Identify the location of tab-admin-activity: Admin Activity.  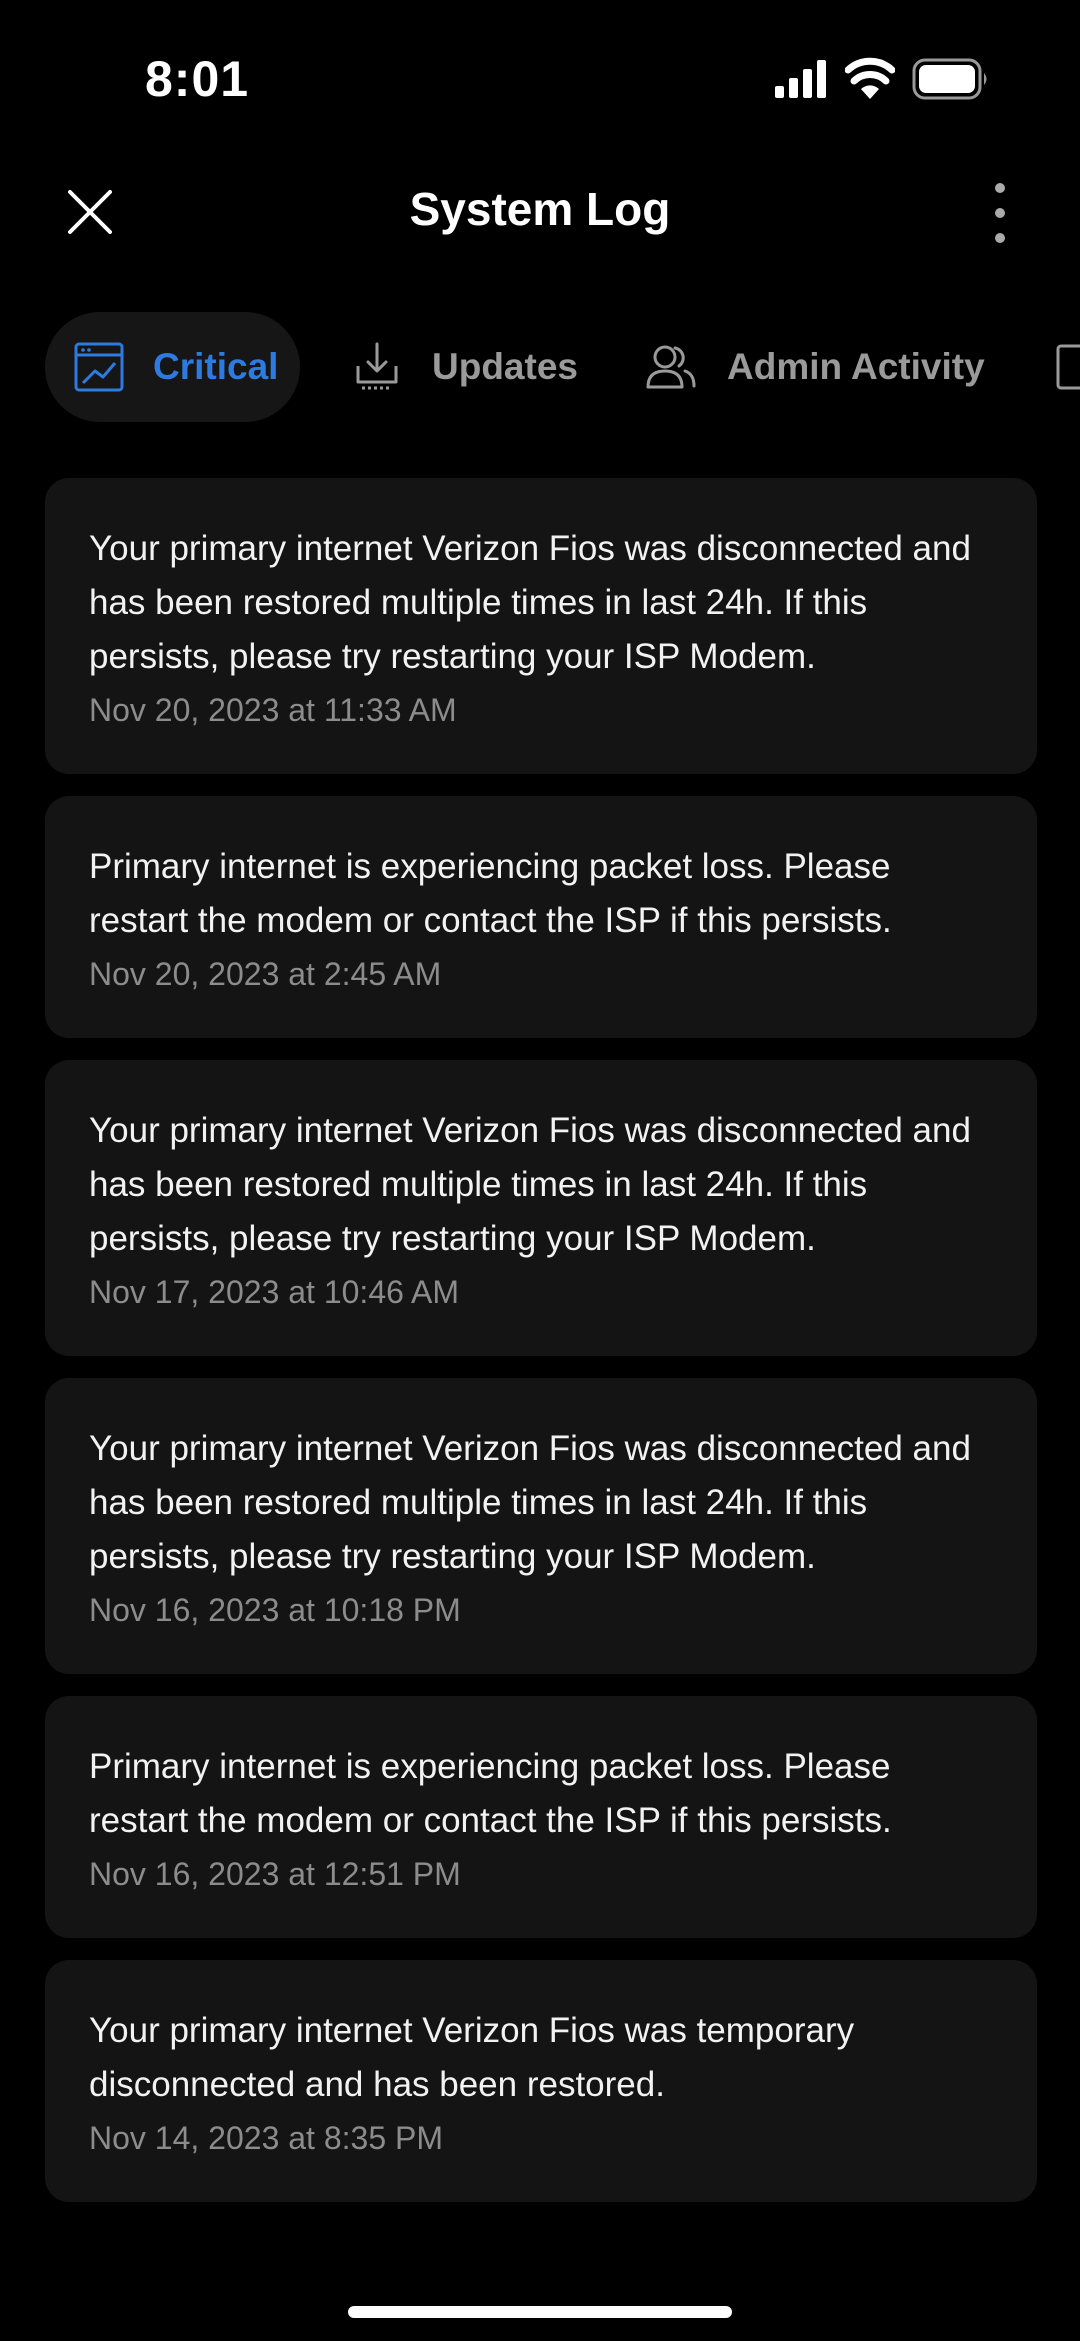
(814, 367).